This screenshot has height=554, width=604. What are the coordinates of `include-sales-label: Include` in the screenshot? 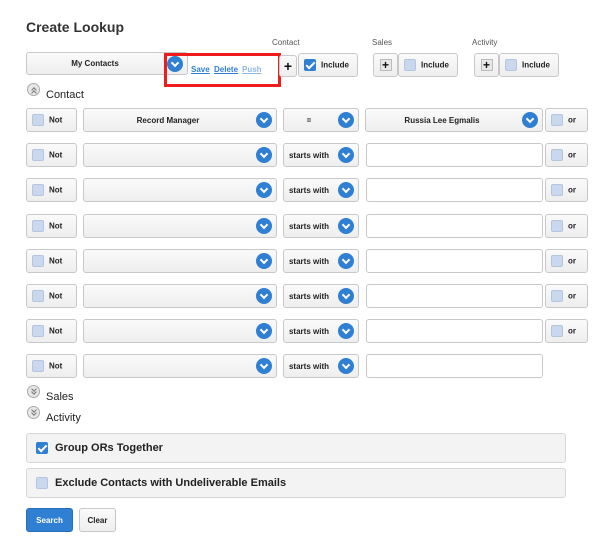 It's located at (435, 65).